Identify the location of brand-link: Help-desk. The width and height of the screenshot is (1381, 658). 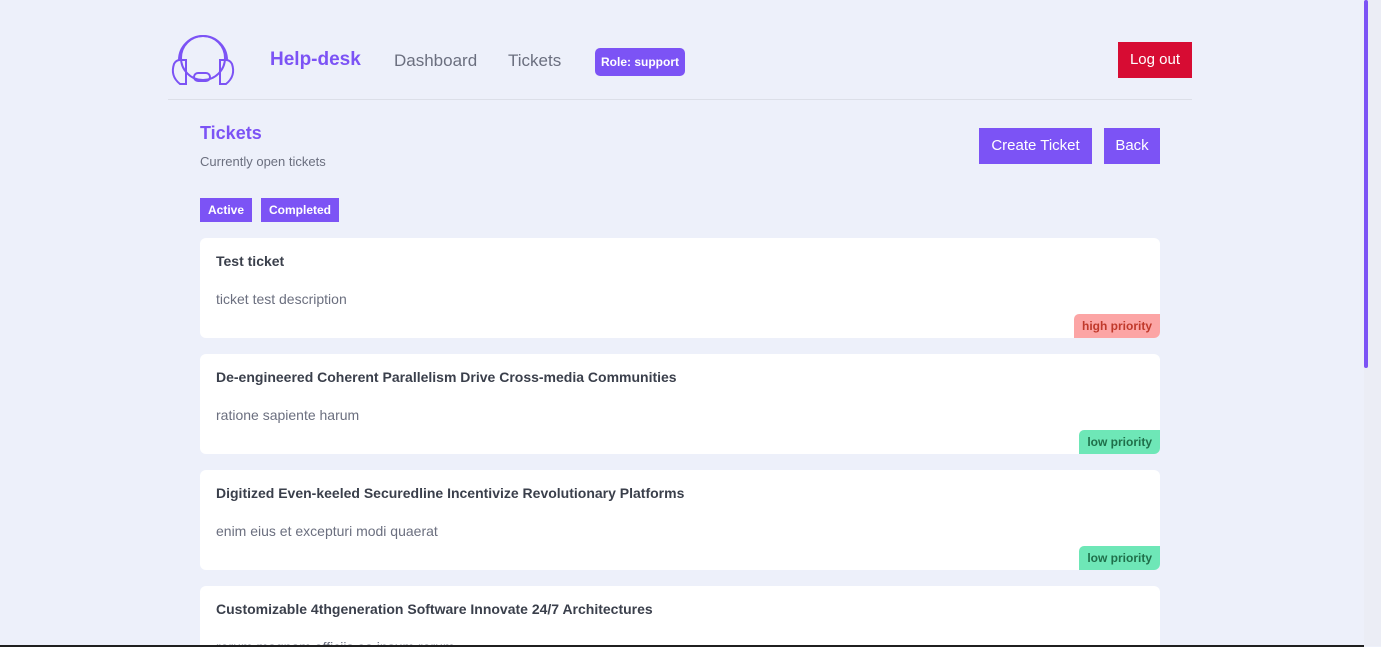
(315, 60).